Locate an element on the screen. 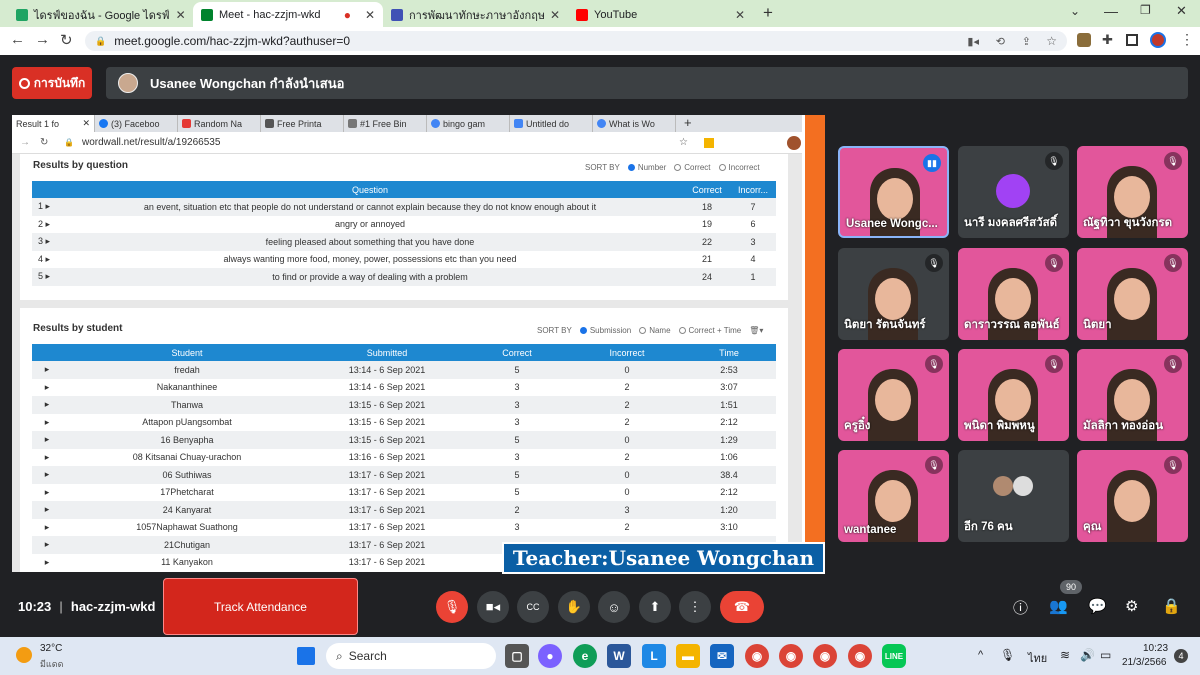 The image size is (1200, 675). participant-tile: นิตยา 🎙 is located at coordinates (1132, 294).